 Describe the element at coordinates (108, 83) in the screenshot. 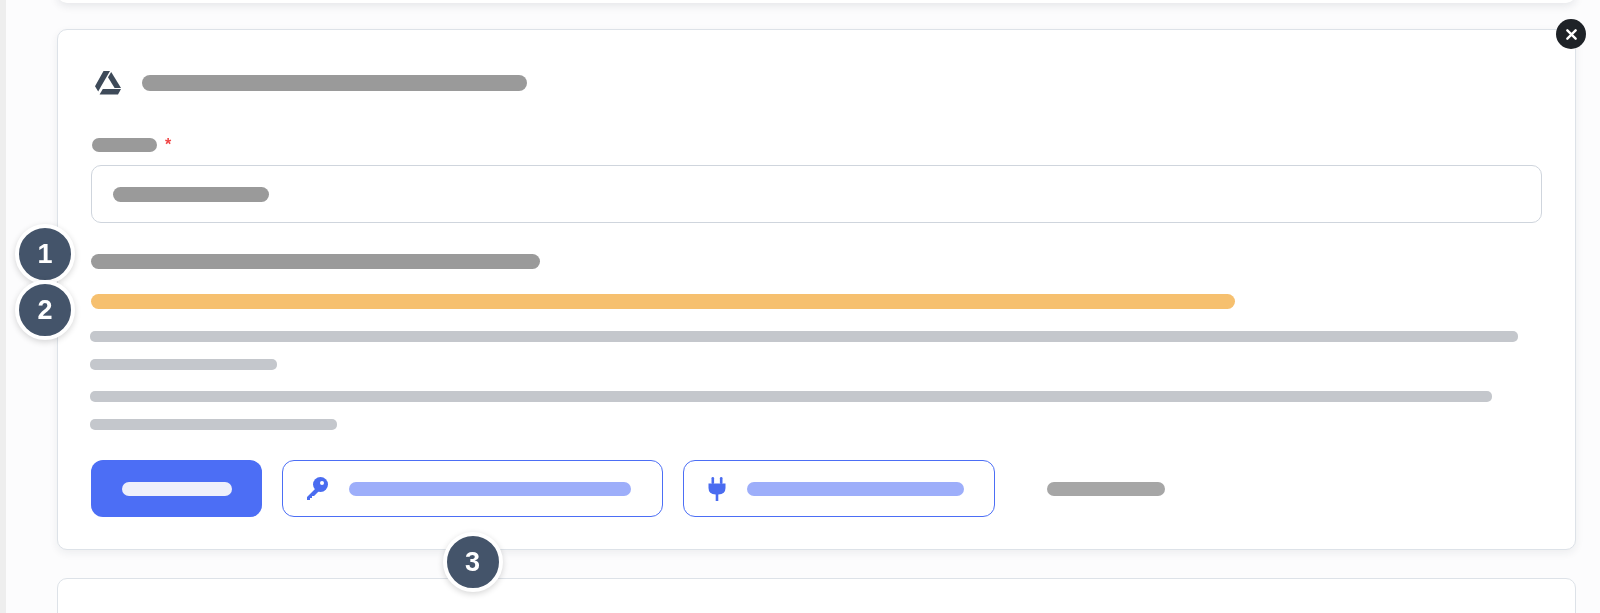

I see `triangle-logo-icon` at that location.